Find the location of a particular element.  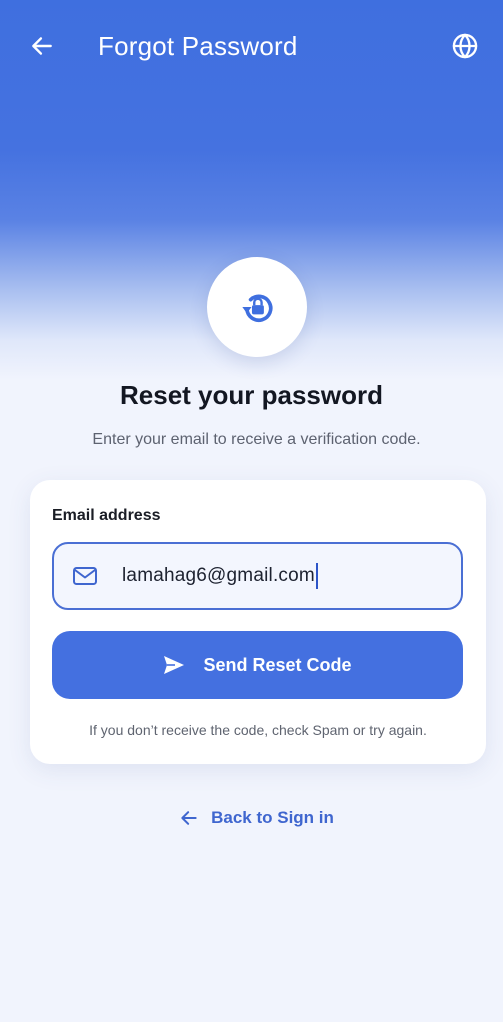

language-button is located at coordinates (465, 46).